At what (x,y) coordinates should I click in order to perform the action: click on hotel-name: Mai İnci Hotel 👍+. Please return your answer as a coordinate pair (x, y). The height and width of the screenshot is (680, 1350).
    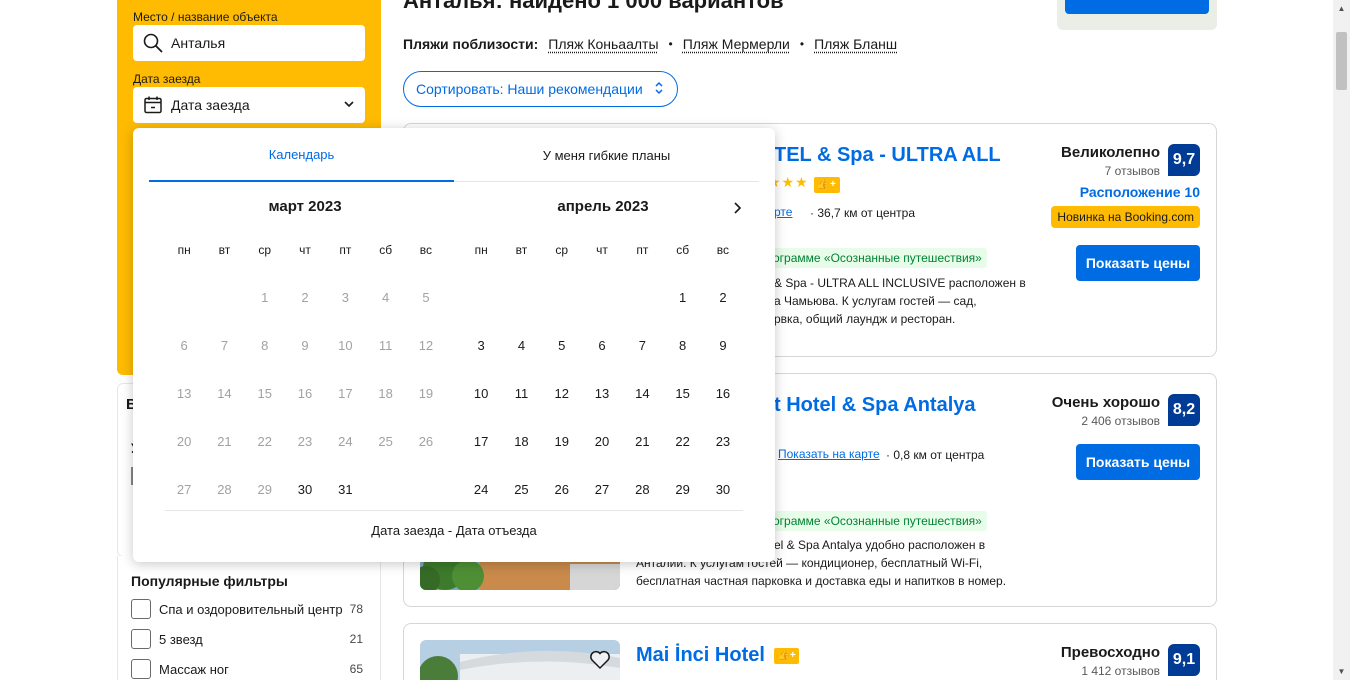
    Looking at the image, I should click on (717, 655).